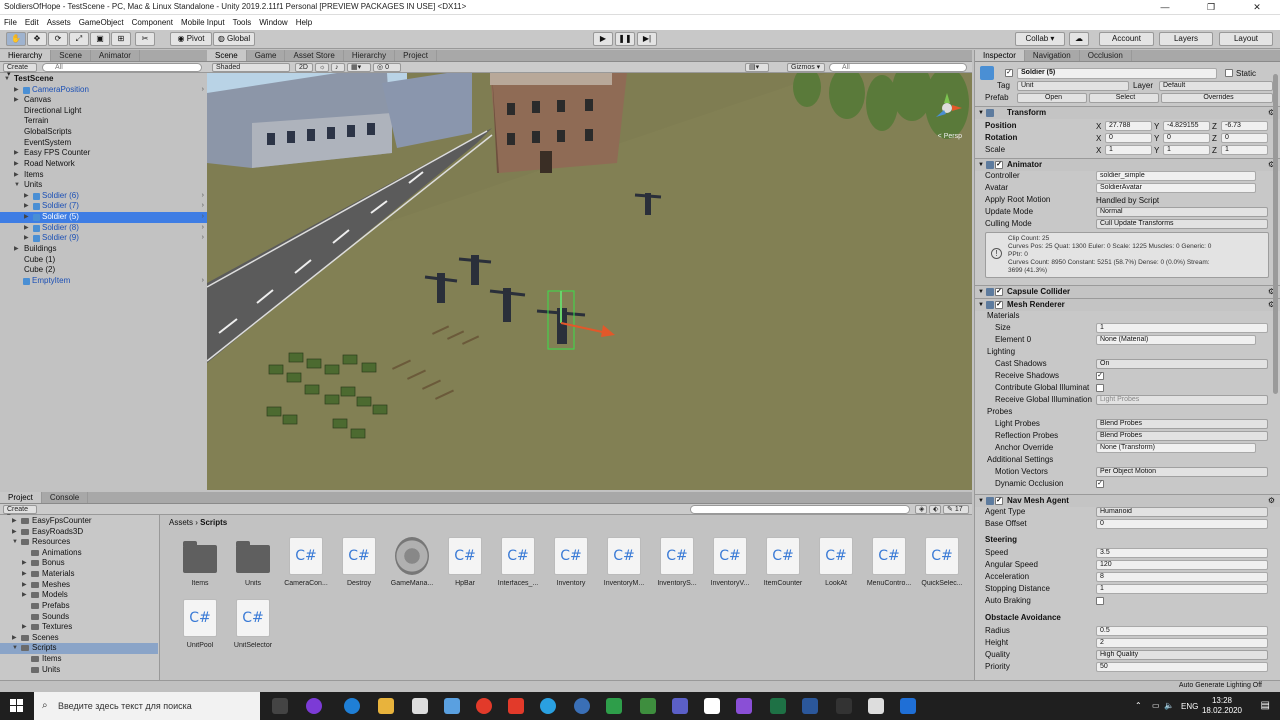 Image resolution: width=1280 pixels, height=720 pixels. What do you see at coordinates (79, 574) in the screenshot?
I see `project-folder-row: ▶ Materials` at bounding box center [79, 574].